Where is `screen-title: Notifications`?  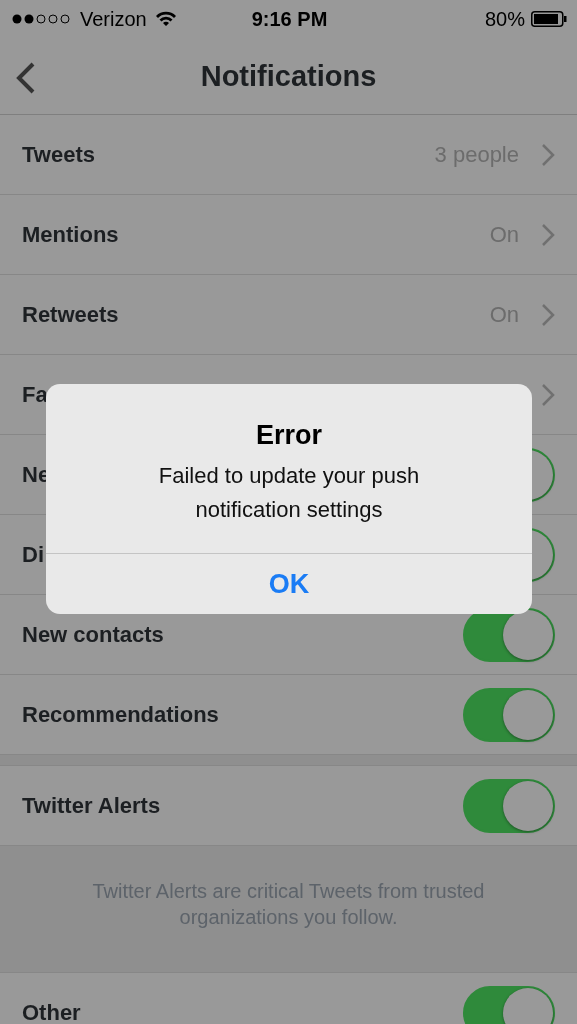 screen-title: Notifications is located at coordinates (288, 76).